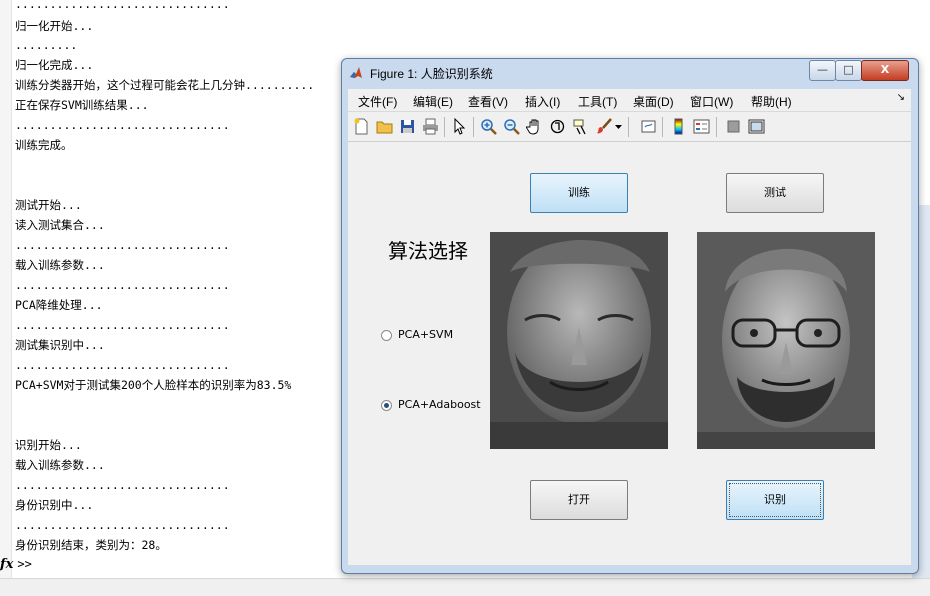 The height and width of the screenshot is (596, 930). What do you see at coordinates (6, 564) in the screenshot?
I see `fx-icon: fx` at bounding box center [6, 564].